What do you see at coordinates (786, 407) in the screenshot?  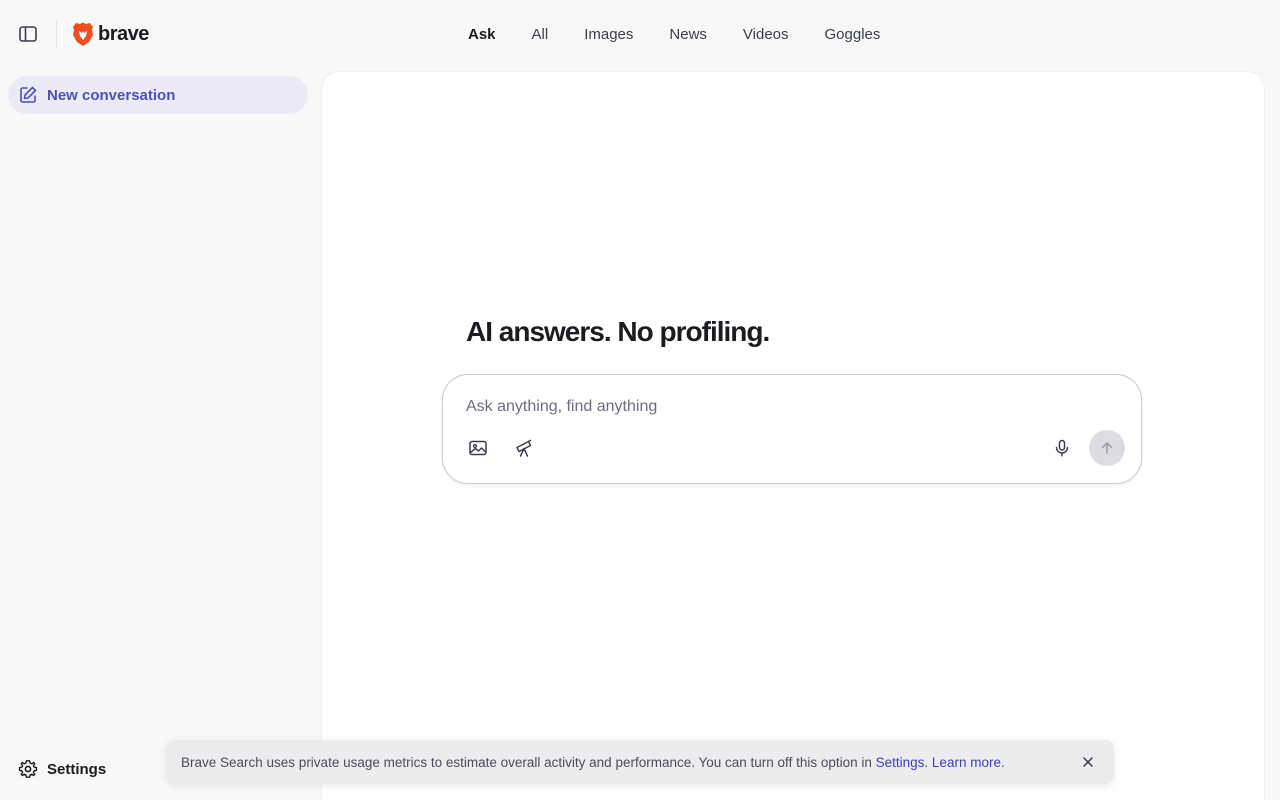 I see `ask-input` at bounding box center [786, 407].